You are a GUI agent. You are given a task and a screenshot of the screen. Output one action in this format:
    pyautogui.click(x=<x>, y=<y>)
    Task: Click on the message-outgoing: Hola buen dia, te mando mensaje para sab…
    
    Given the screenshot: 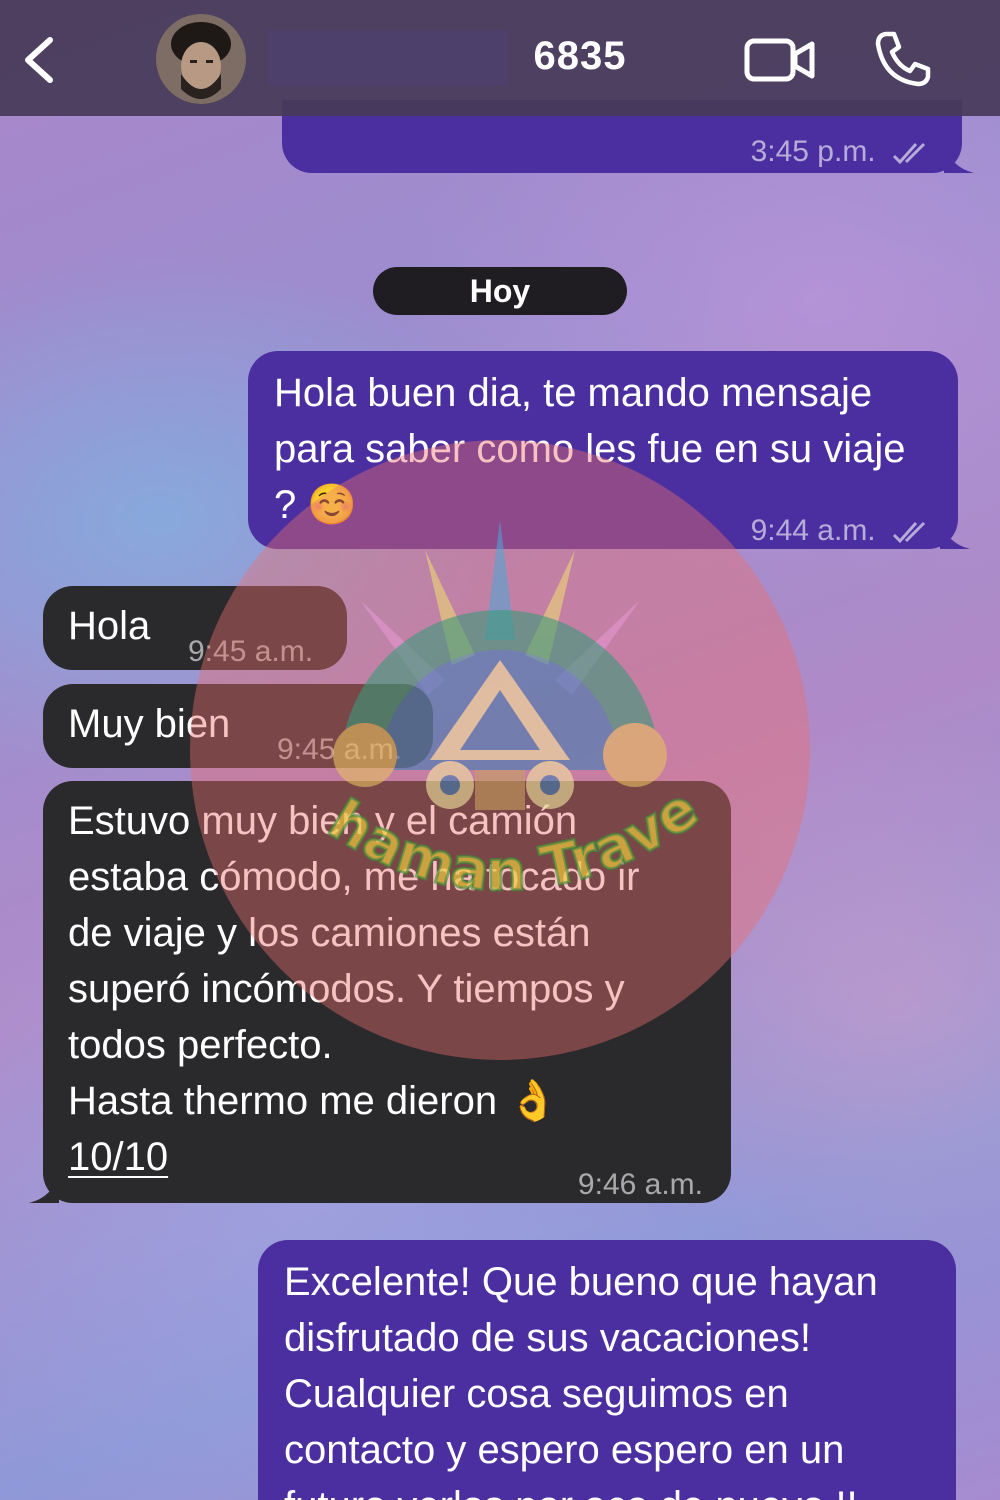 What is the action you would take?
    pyautogui.click(x=609, y=450)
    